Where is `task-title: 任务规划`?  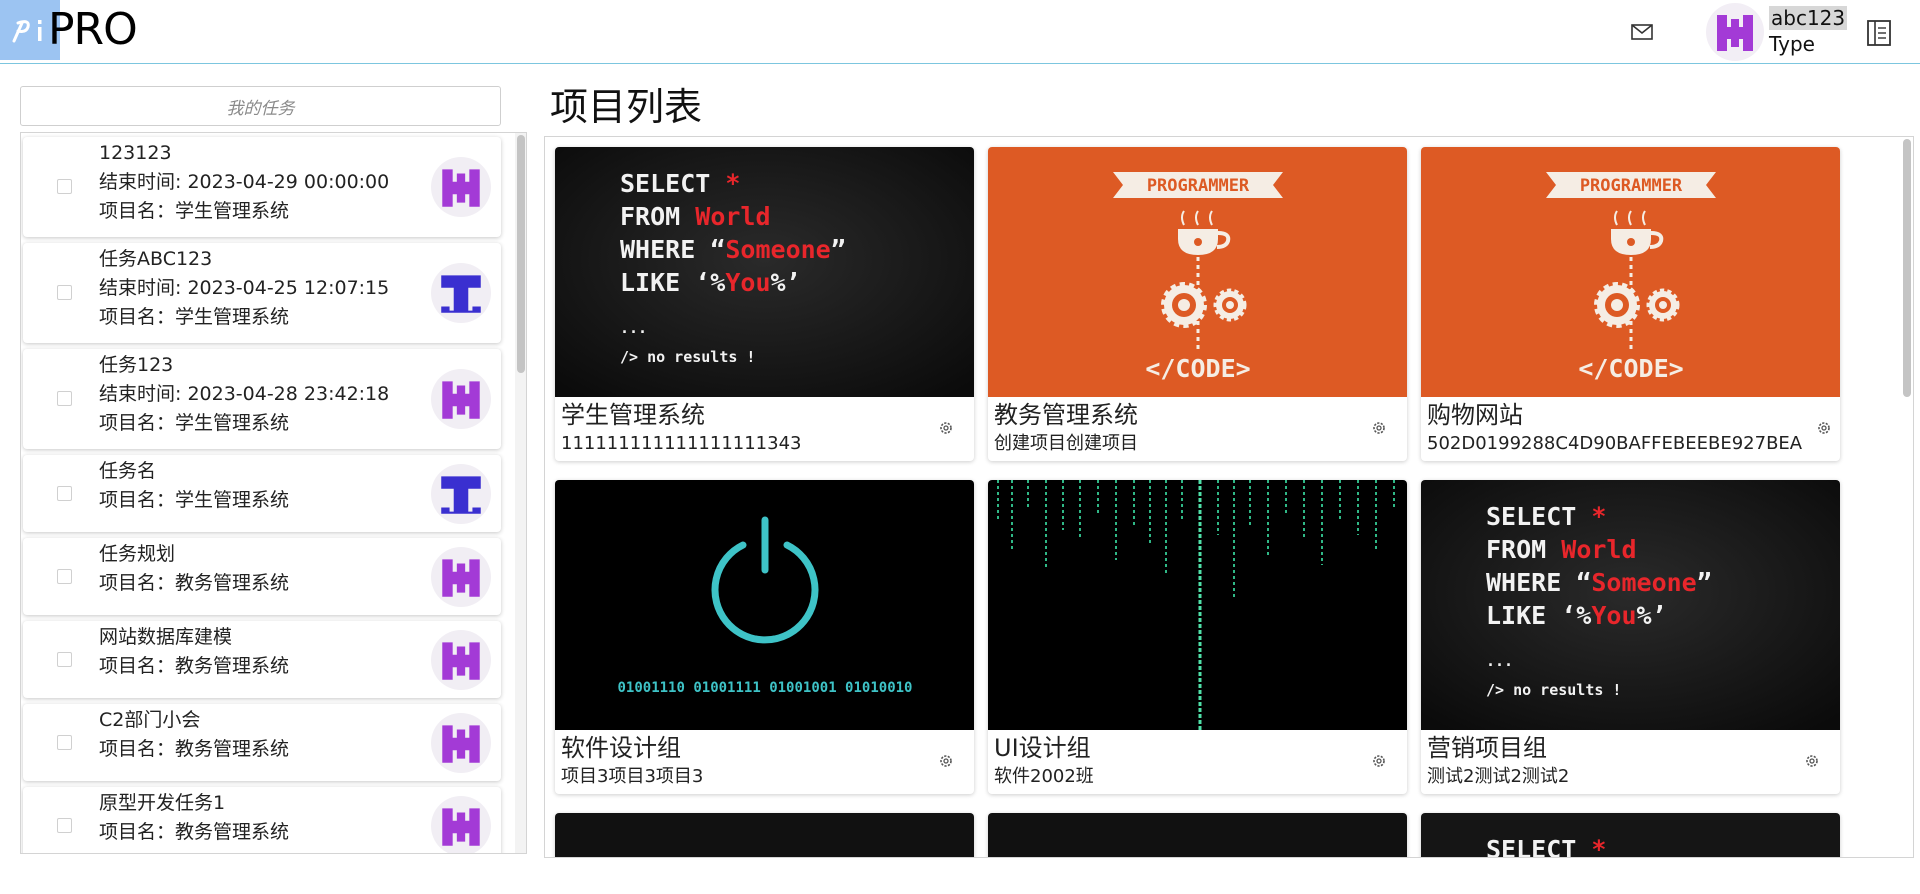
task-title: 任务规划 is located at coordinates (137, 554).